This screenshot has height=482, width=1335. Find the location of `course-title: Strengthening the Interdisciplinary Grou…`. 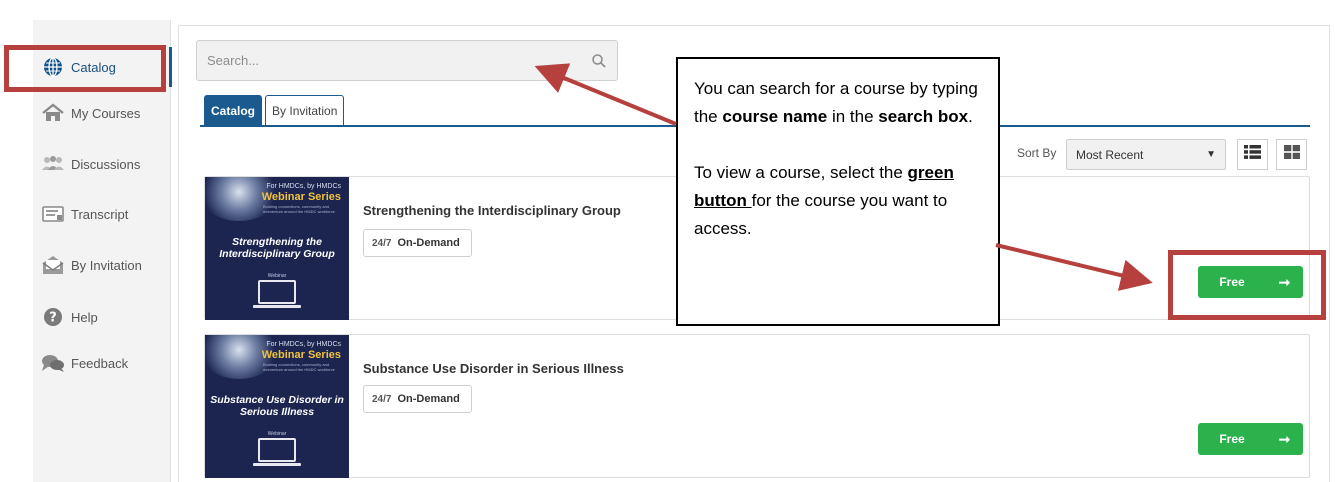

course-title: Strengthening the Interdisciplinary Grou… is located at coordinates (492, 210).